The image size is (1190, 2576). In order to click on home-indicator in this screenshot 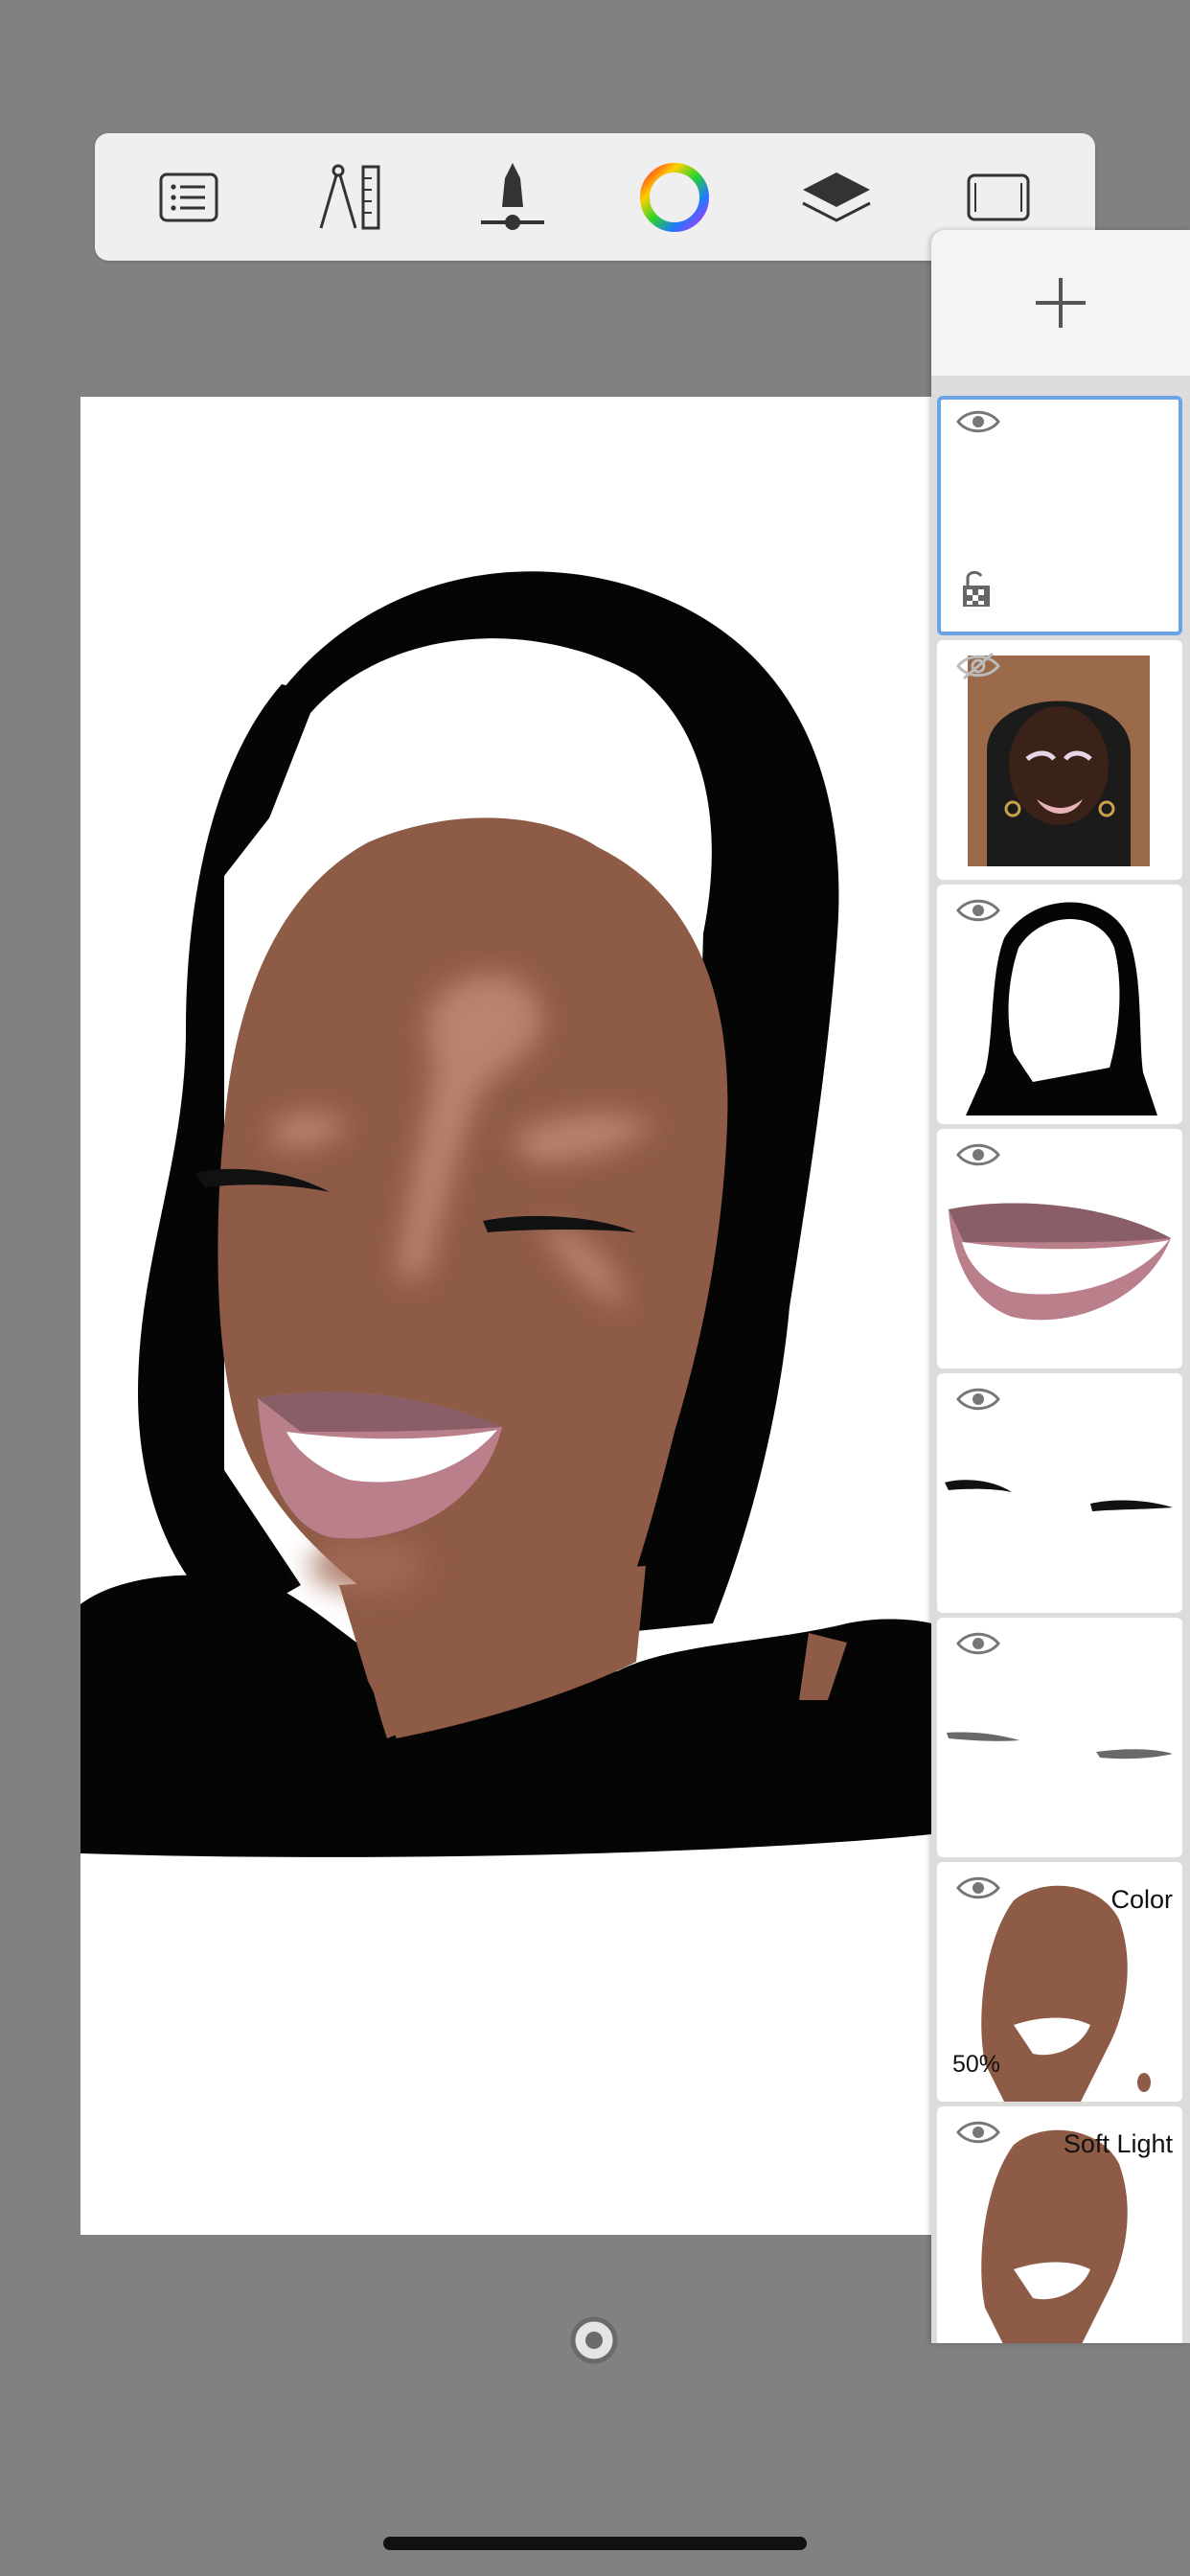, I will do `click(595, 2543)`.